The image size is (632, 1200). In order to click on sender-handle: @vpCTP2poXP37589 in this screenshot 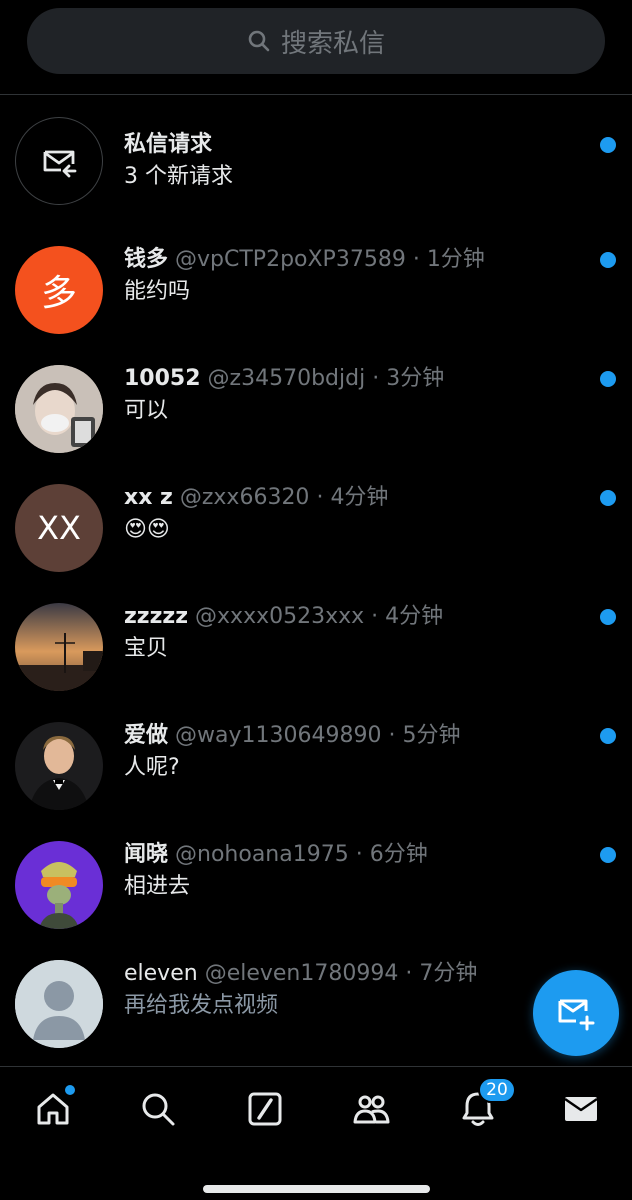, I will do `click(290, 259)`.